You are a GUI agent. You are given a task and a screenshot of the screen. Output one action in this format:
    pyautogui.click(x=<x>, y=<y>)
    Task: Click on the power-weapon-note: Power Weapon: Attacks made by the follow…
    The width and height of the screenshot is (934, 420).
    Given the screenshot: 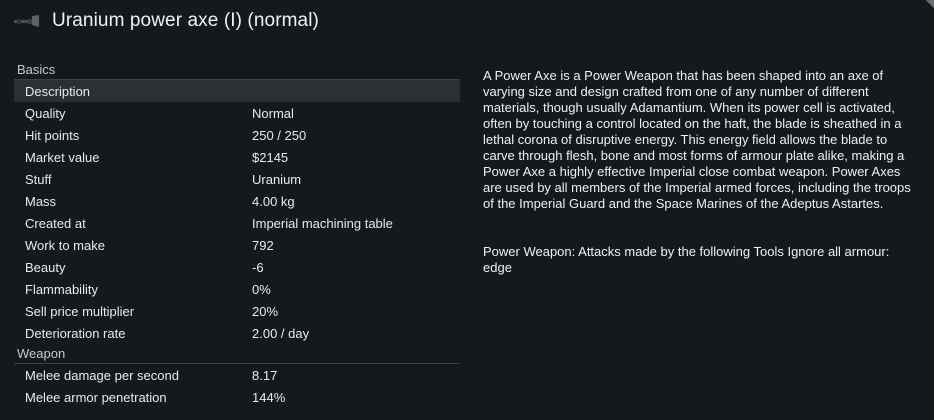 What is the action you would take?
    pyautogui.click(x=686, y=251)
    